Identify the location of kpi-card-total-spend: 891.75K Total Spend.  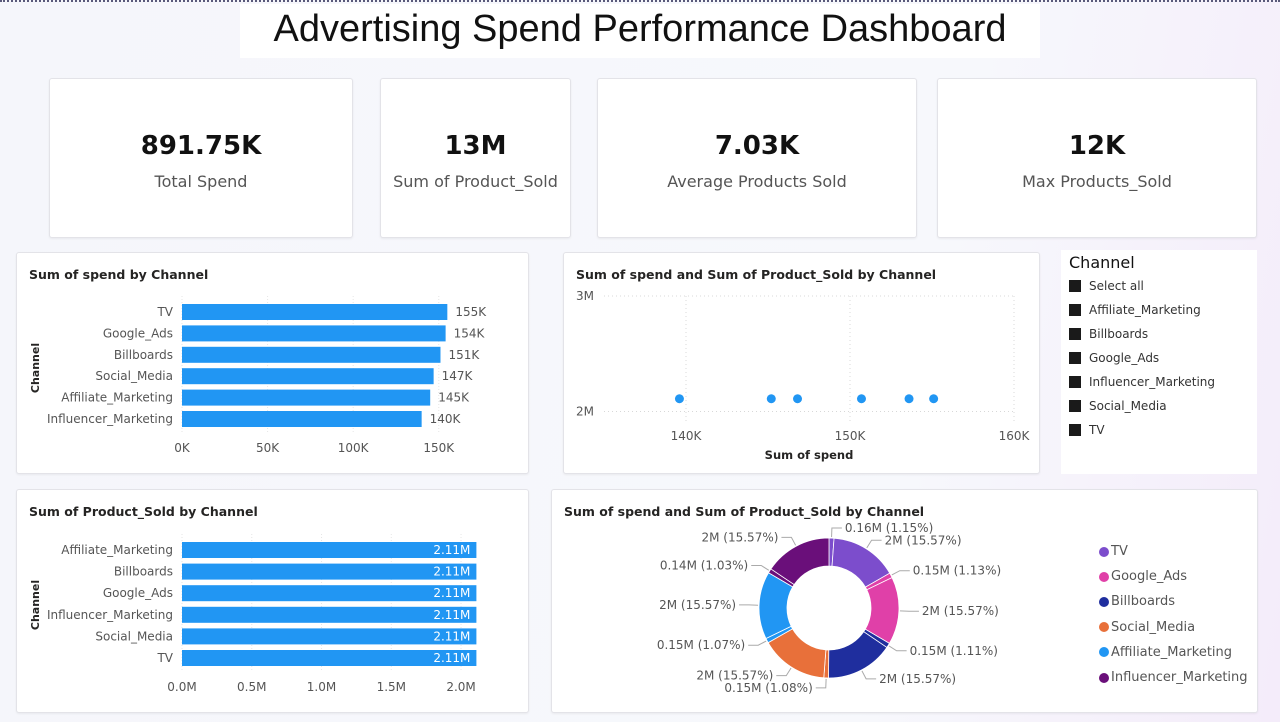
(201, 158).